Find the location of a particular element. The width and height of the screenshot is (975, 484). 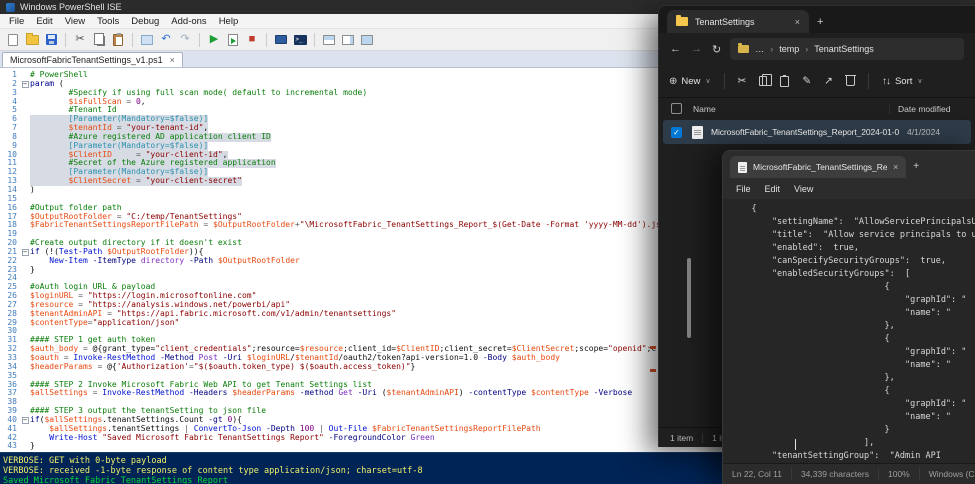

code-text: ) is located at coordinates (32, 190).